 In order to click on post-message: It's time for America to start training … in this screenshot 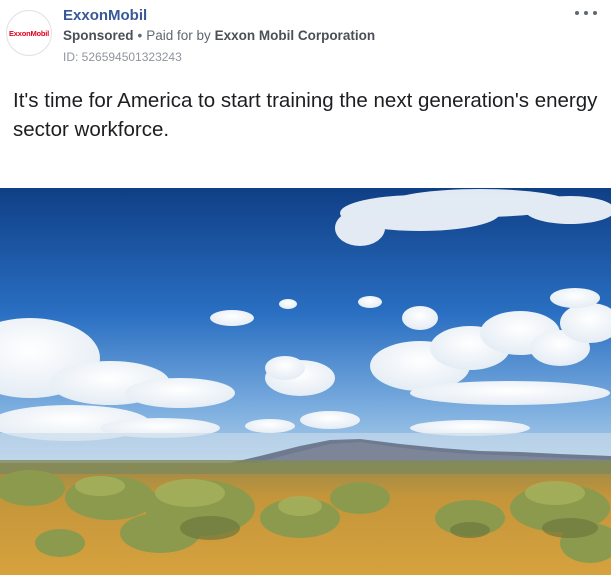, I will do `click(305, 115)`.